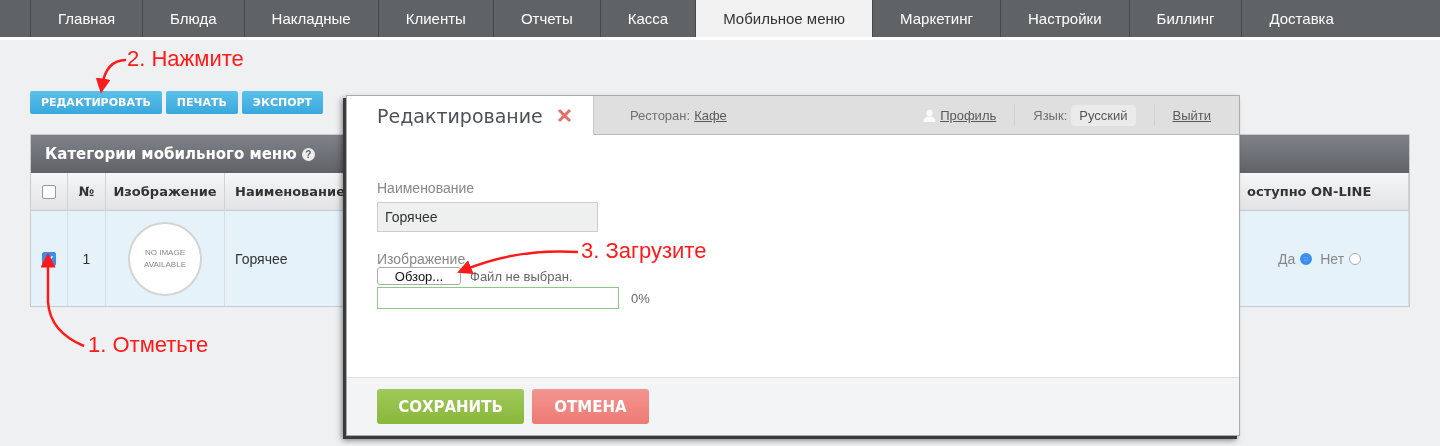 This screenshot has height=446, width=1440. I want to click on checkbox, so click(49, 191).